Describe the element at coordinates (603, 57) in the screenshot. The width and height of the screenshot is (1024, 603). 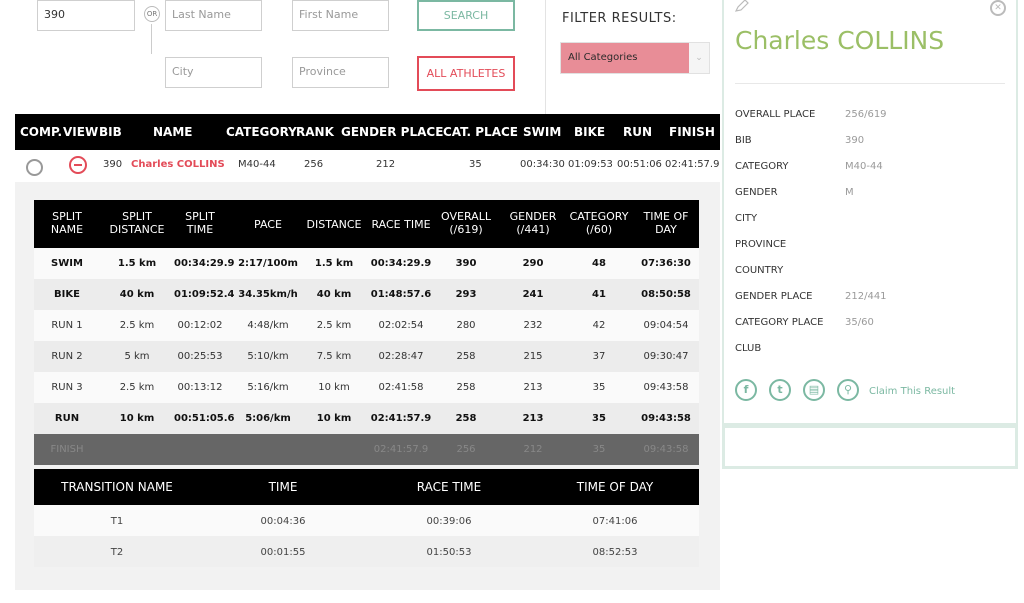
I see `category-select-value: All Categories` at that location.